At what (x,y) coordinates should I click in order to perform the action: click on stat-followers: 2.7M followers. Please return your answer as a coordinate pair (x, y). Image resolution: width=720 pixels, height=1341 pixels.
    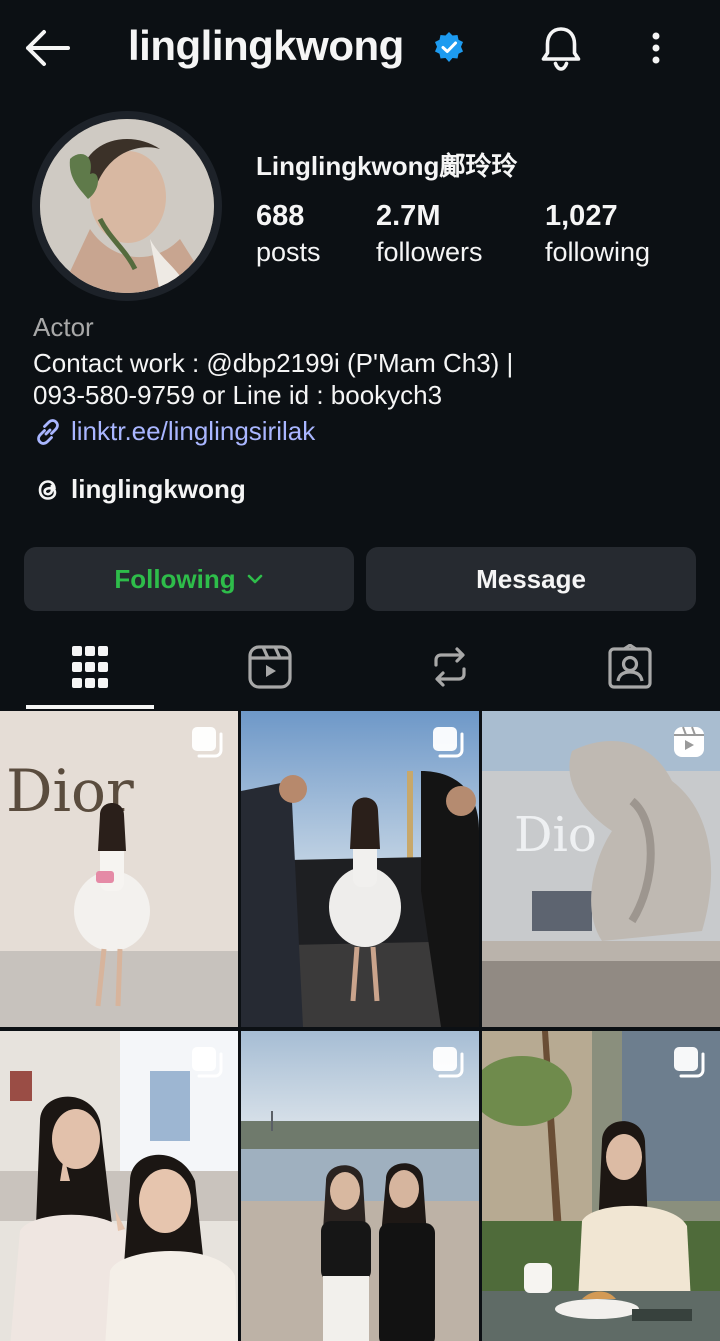
    Looking at the image, I should click on (429, 234).